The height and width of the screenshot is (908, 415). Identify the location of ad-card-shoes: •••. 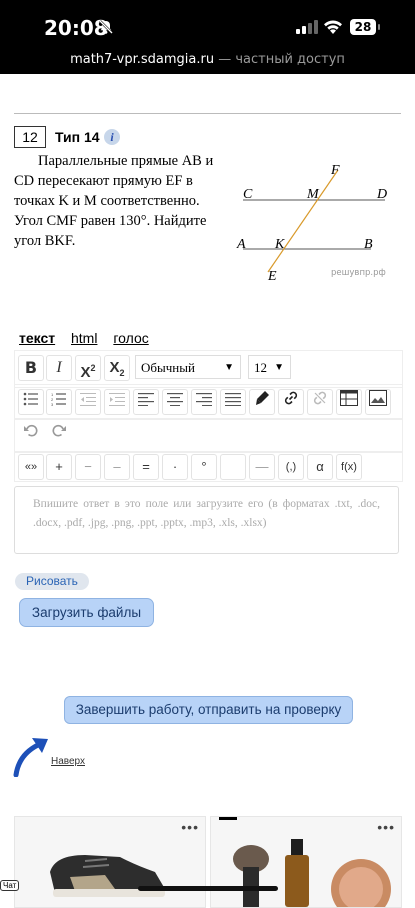
(110, 862).